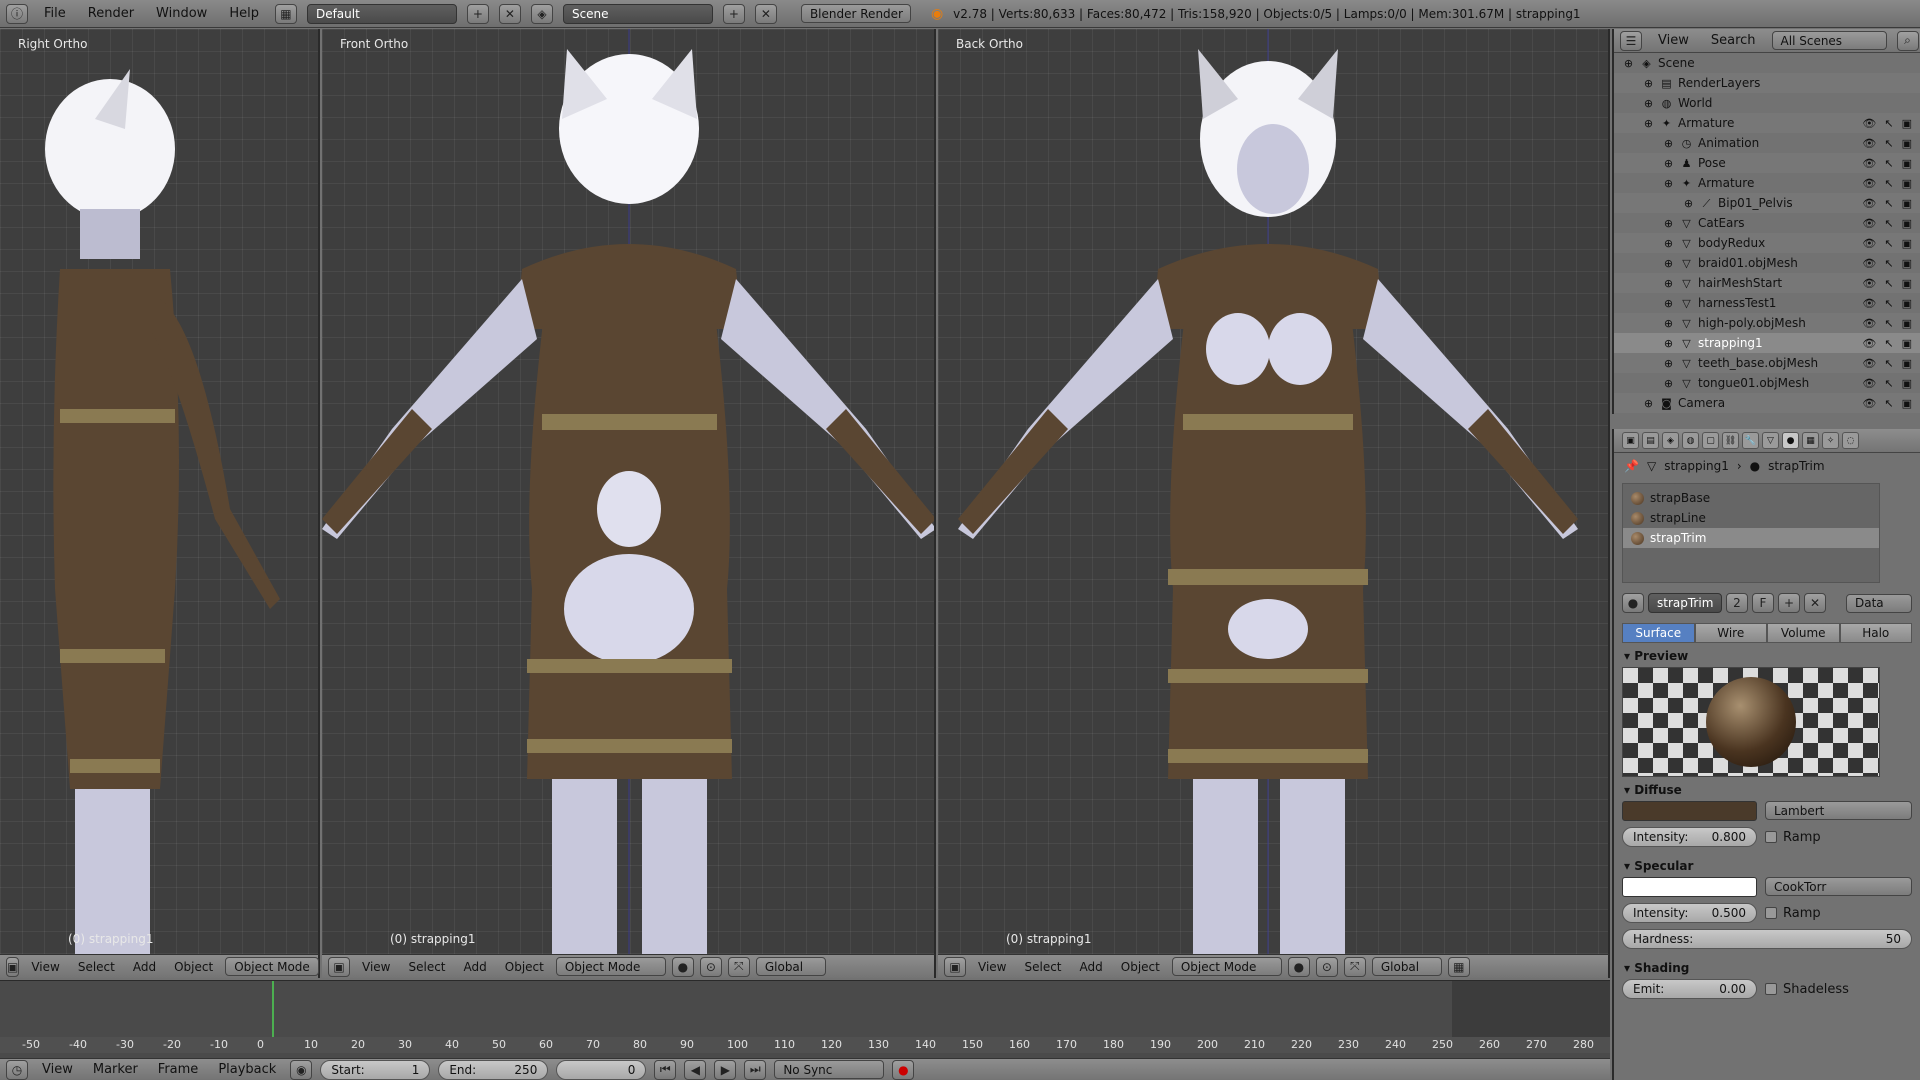  What do you see at coordinates (1730, 440) in the screenshot?
I see `constraints-tab-icon: ⛓` at bounding box center [1730, 440].